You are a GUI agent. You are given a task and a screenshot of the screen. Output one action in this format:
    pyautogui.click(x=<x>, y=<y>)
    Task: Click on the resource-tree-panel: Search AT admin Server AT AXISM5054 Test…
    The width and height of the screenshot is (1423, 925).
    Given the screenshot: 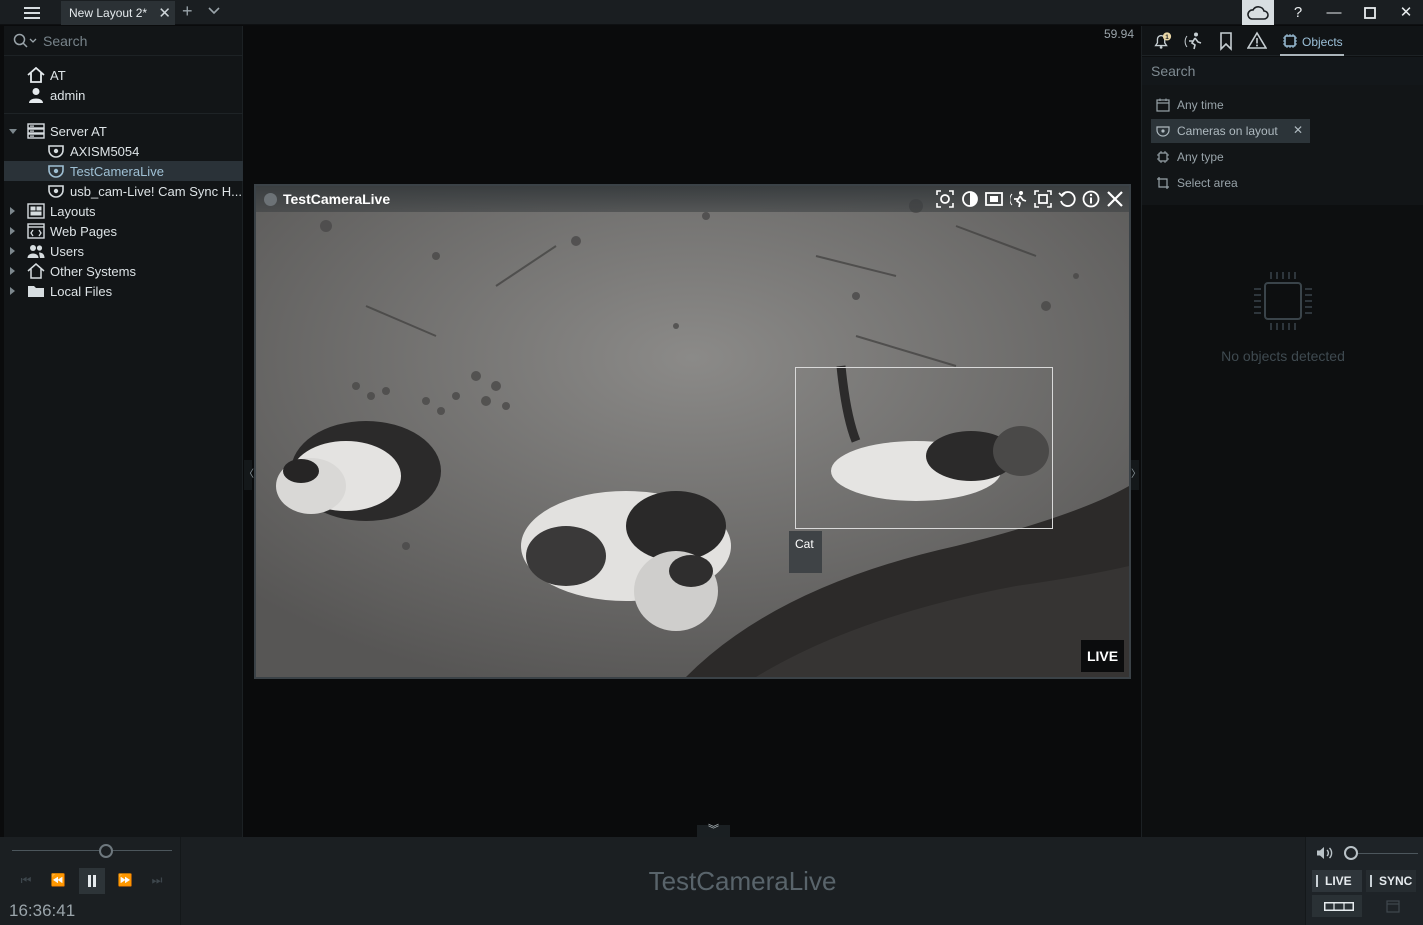 What is the action you would take?
    pyautogui.click(x=123, y=431)
    